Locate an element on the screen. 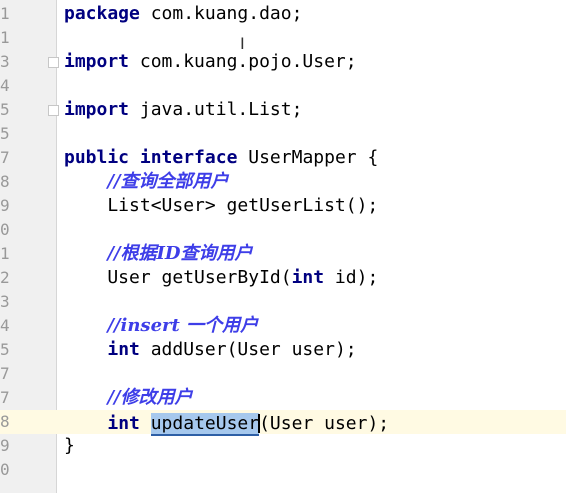 This screenshot has width=566, height=493. code-text: import java.util.List; is located at coordinates (183, 110).